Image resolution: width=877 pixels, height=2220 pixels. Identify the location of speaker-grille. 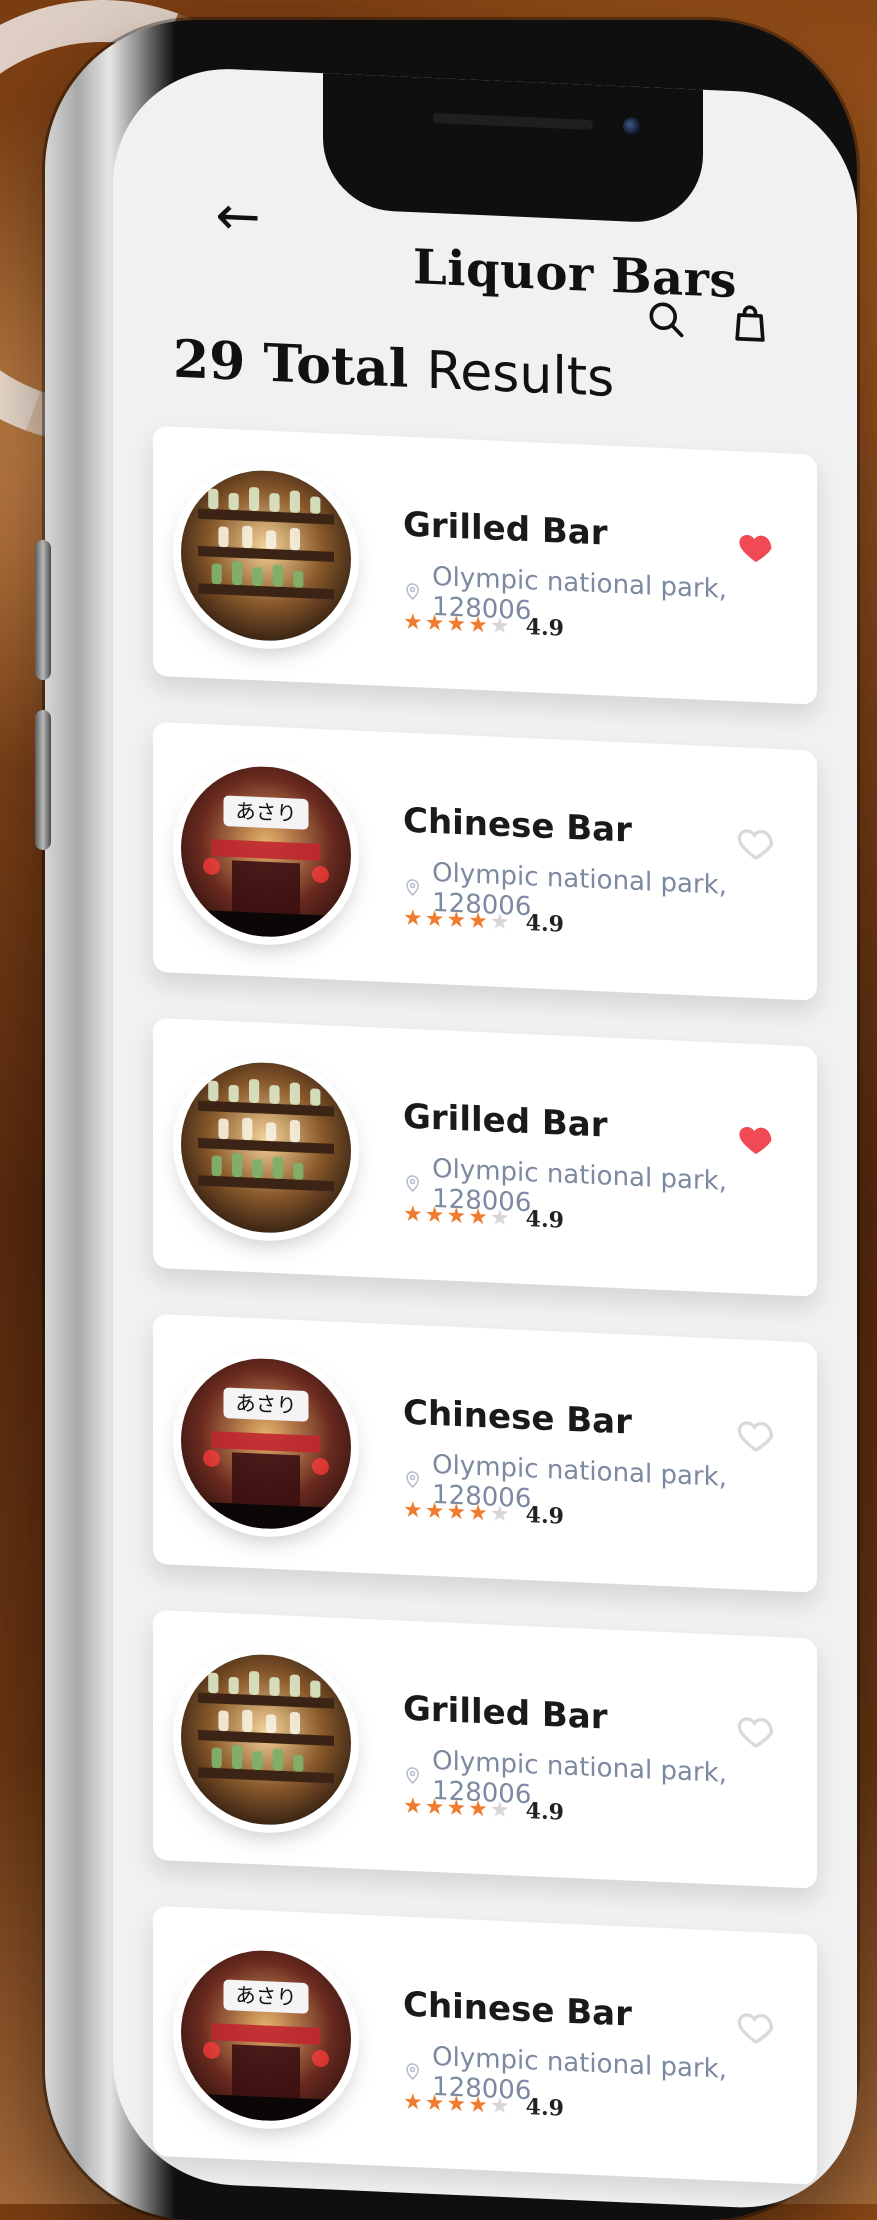
(513, 121).